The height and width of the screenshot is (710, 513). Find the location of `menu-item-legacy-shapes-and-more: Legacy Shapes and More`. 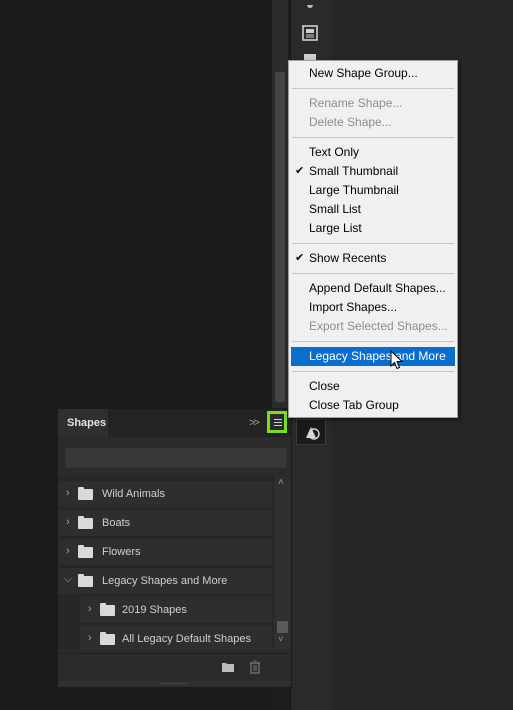

menu-item-legacy-shapes-and-more: Legacy Shapes and More is located at coordinates (373, 356).